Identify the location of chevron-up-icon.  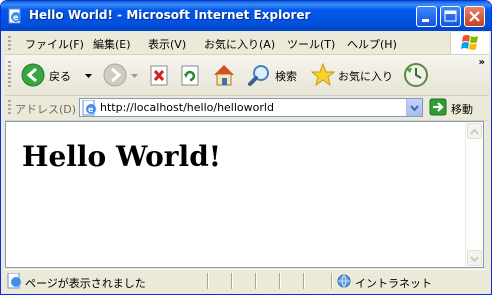
(474, 131).